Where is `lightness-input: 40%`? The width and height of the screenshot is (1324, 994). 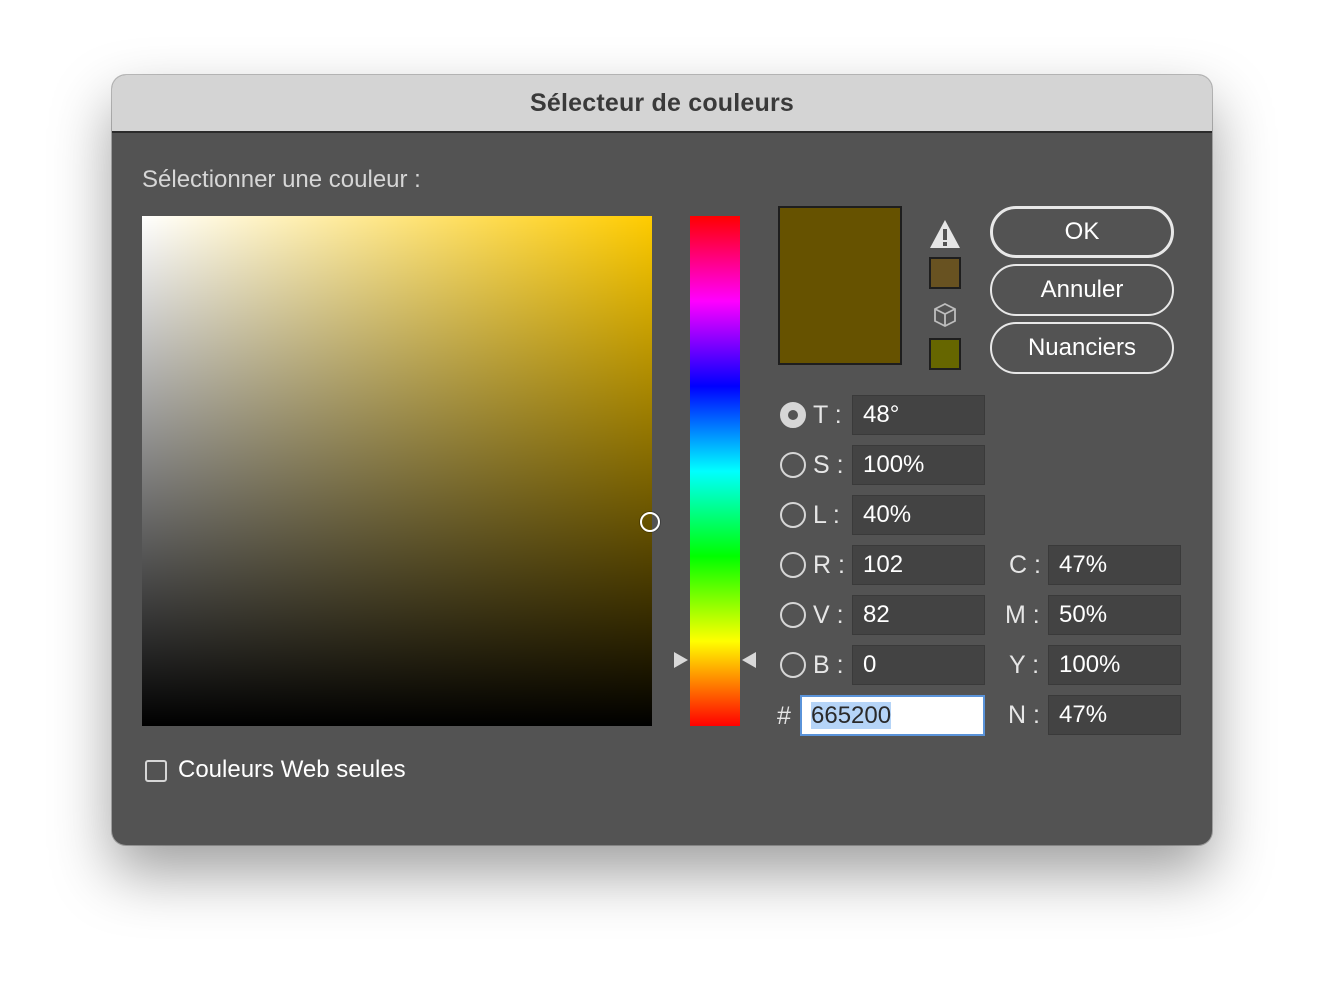 lightness-input: 40% is located at coordinates (918, 515).